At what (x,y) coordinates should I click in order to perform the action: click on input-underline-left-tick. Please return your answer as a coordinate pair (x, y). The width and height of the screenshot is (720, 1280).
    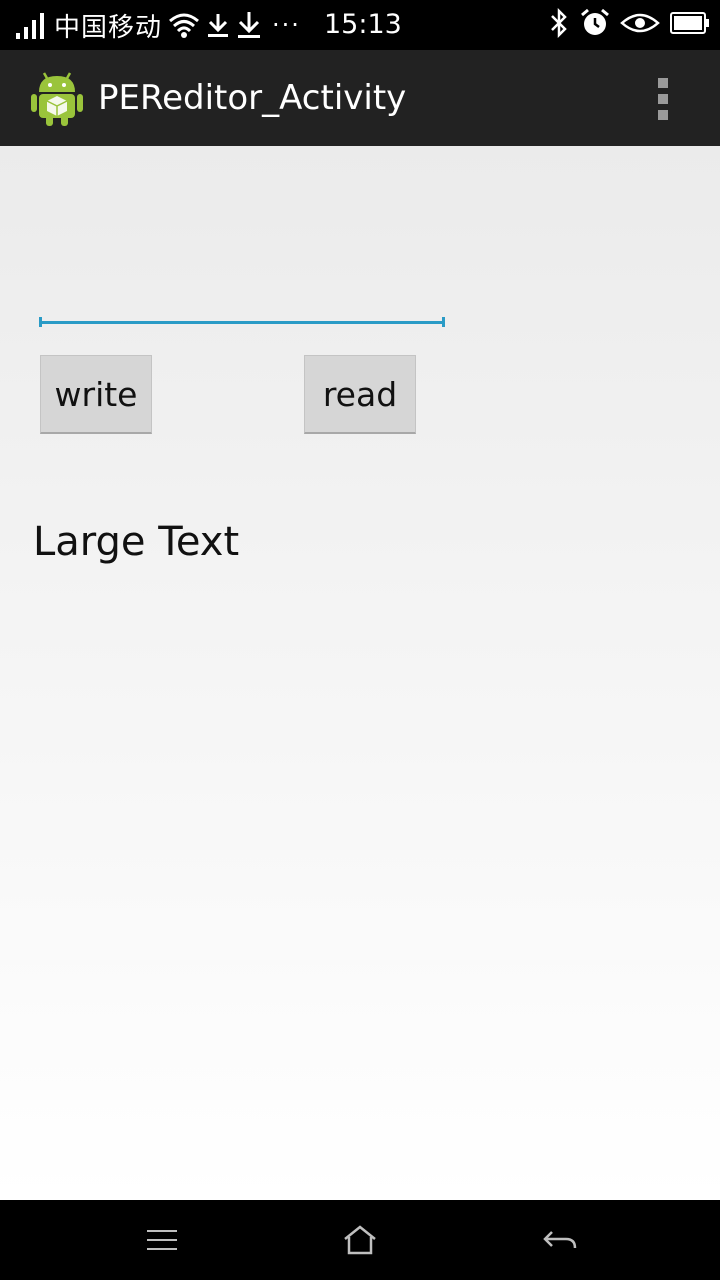
    Looking at the image, I should click on (40, 322).